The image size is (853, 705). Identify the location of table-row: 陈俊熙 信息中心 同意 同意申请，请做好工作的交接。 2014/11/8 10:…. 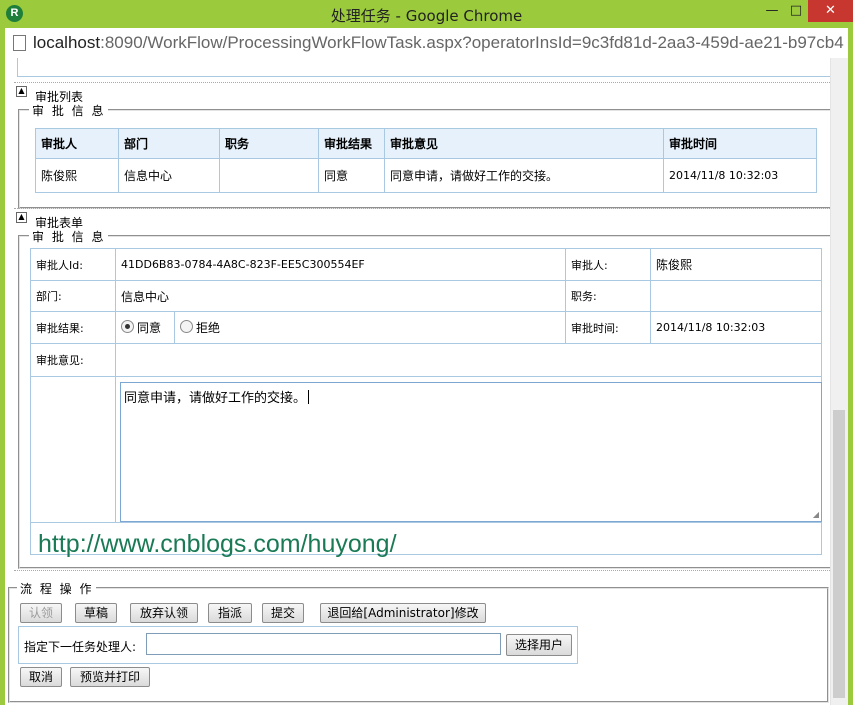
(426, 175).